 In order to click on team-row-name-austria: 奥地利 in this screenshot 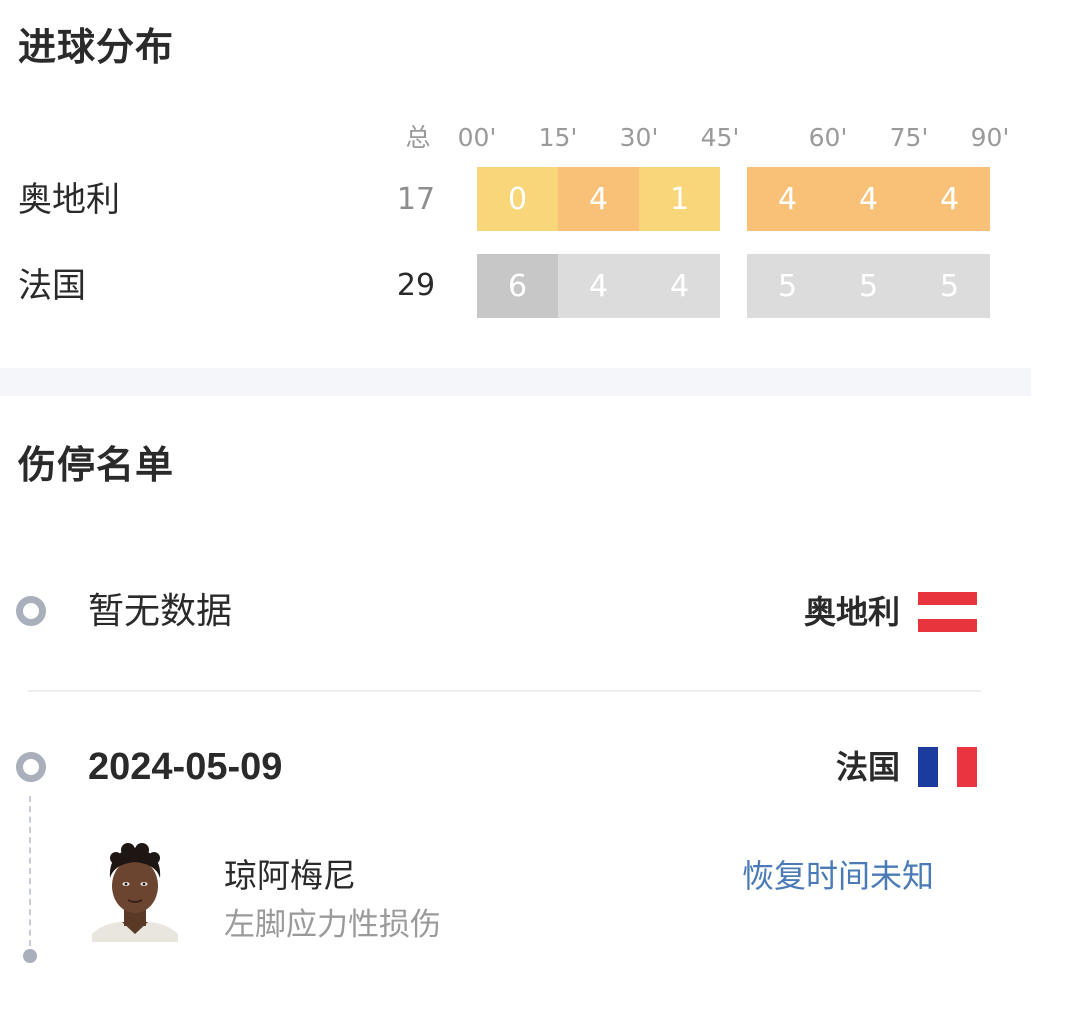, I will do `click(69, 200)`.